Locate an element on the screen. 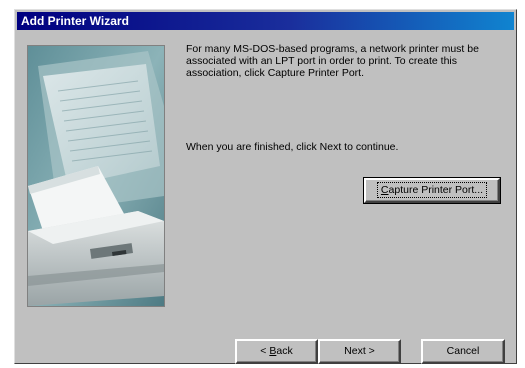 The width and height of the screenshot is (525, 368). cancel-label: Cancel is located at coordinates (463, 351).